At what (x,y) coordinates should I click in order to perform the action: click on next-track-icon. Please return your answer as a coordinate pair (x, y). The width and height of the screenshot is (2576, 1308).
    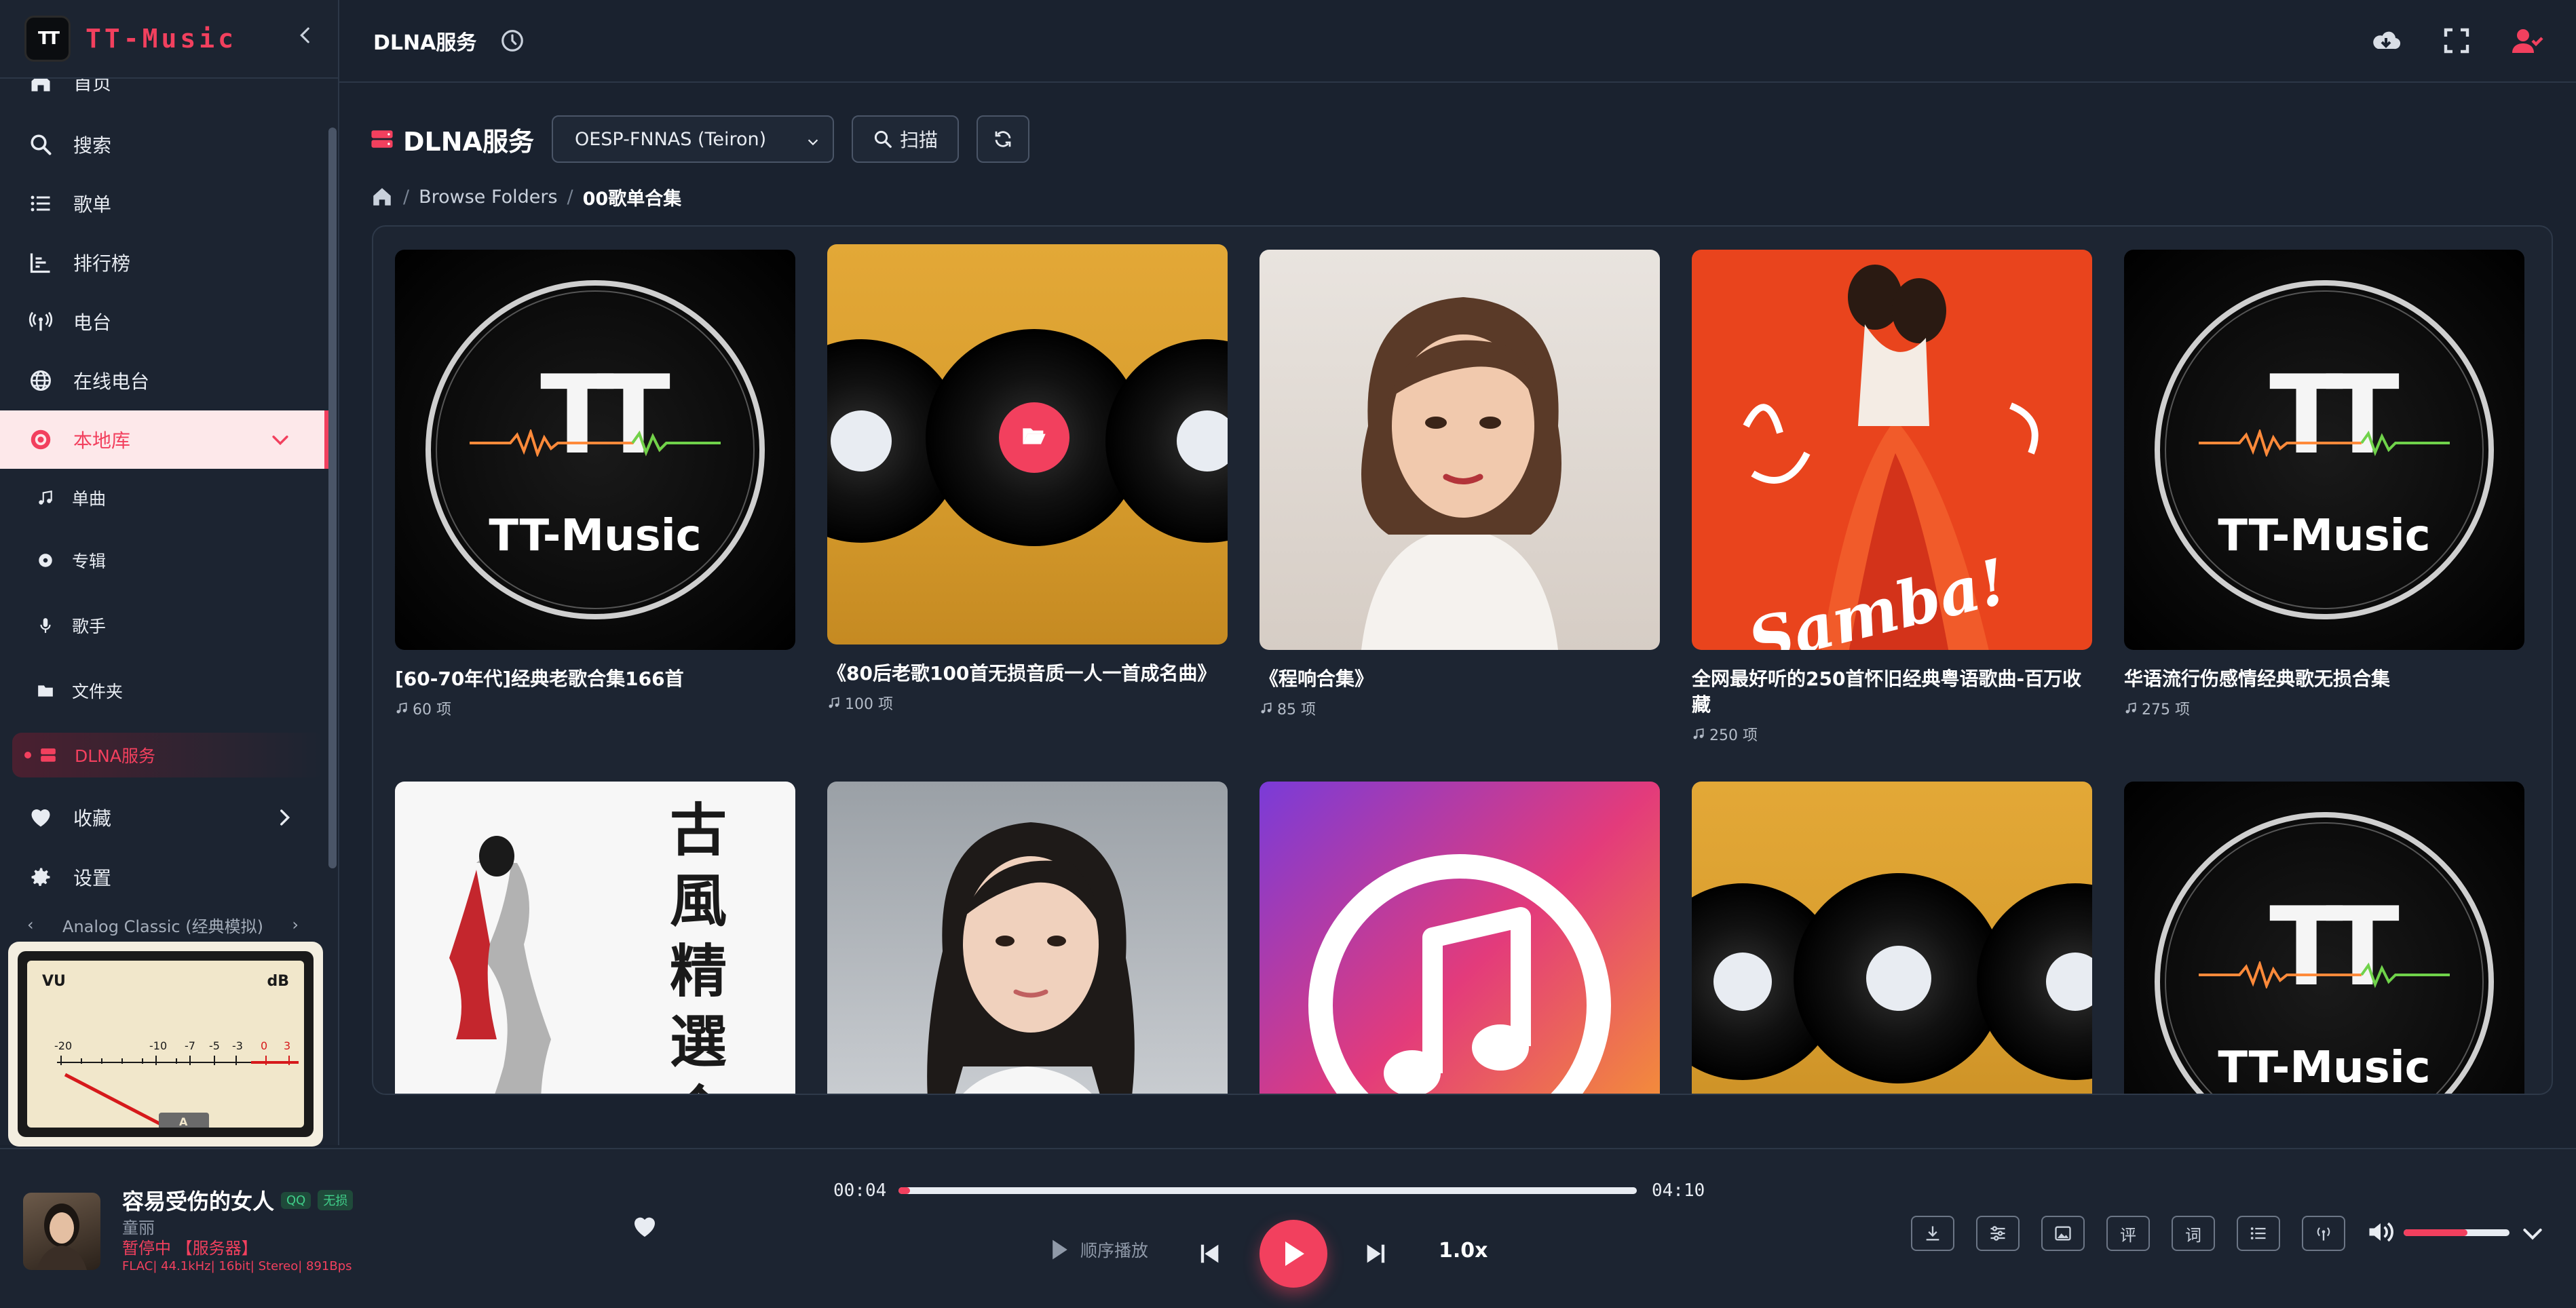
    Looking at the image, I should click on (1376, 1253).